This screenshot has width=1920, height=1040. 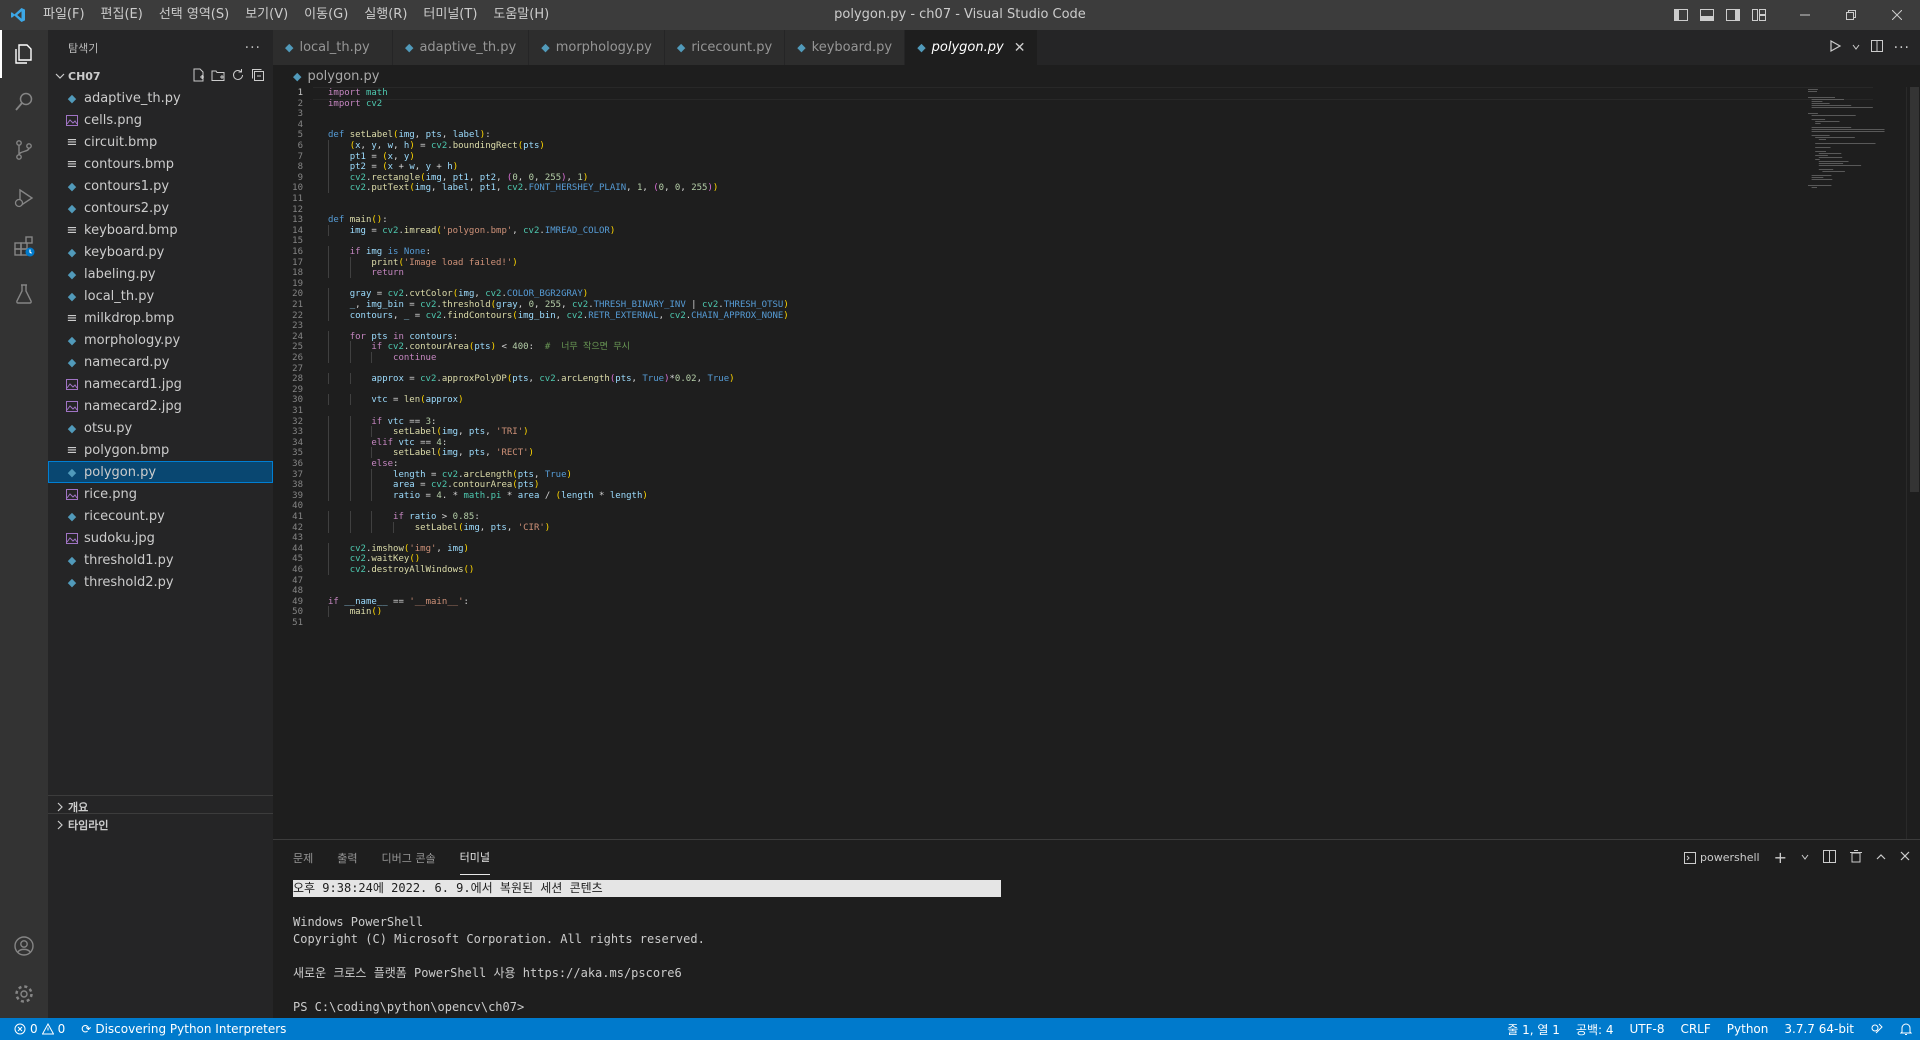 What do you see at coordinates (160, 208) in the screenshot?
I see `file-item: ◆ contours2.py` at bounding box center [160, 208].